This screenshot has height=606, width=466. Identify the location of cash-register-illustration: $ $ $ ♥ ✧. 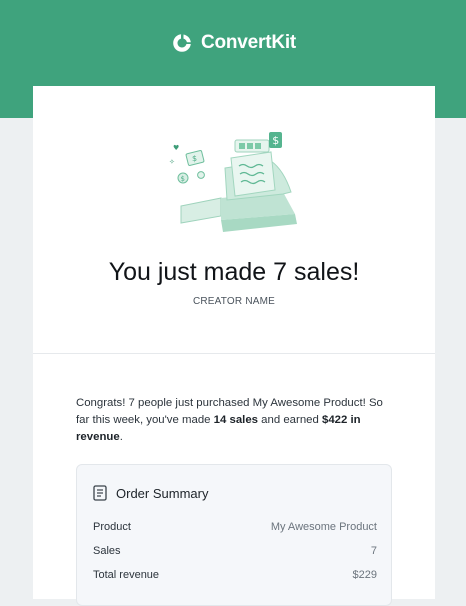
(233, 182).